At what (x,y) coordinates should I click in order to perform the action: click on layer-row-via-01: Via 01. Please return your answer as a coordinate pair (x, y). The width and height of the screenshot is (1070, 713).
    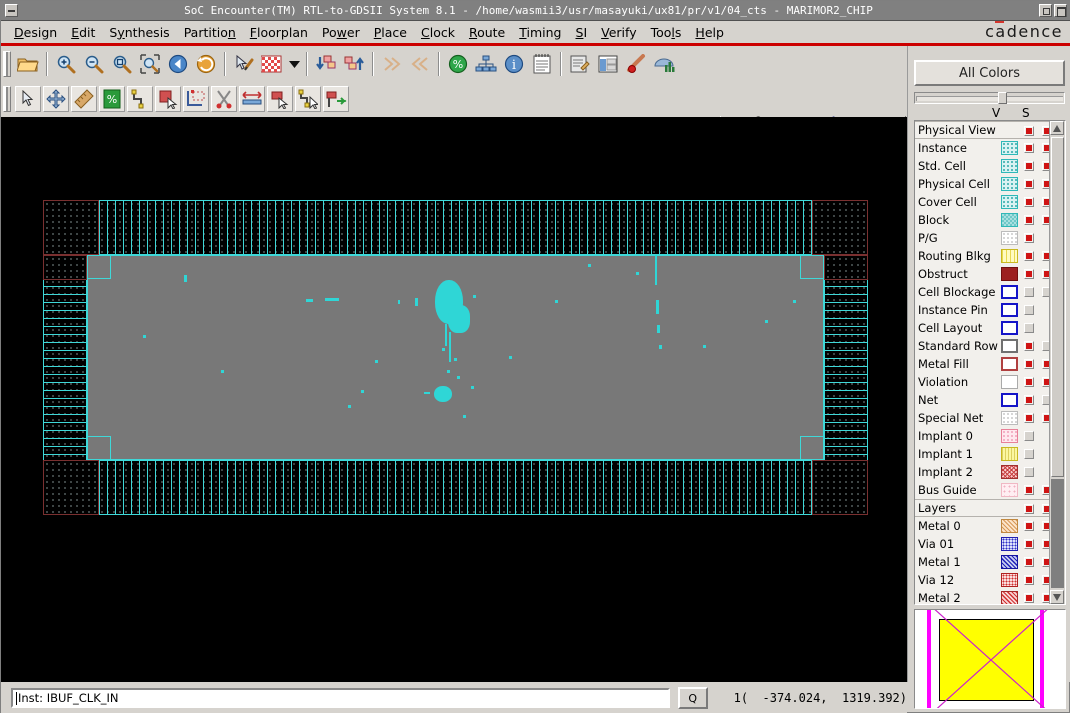
    Looking at the image, I should click on (982, 544).